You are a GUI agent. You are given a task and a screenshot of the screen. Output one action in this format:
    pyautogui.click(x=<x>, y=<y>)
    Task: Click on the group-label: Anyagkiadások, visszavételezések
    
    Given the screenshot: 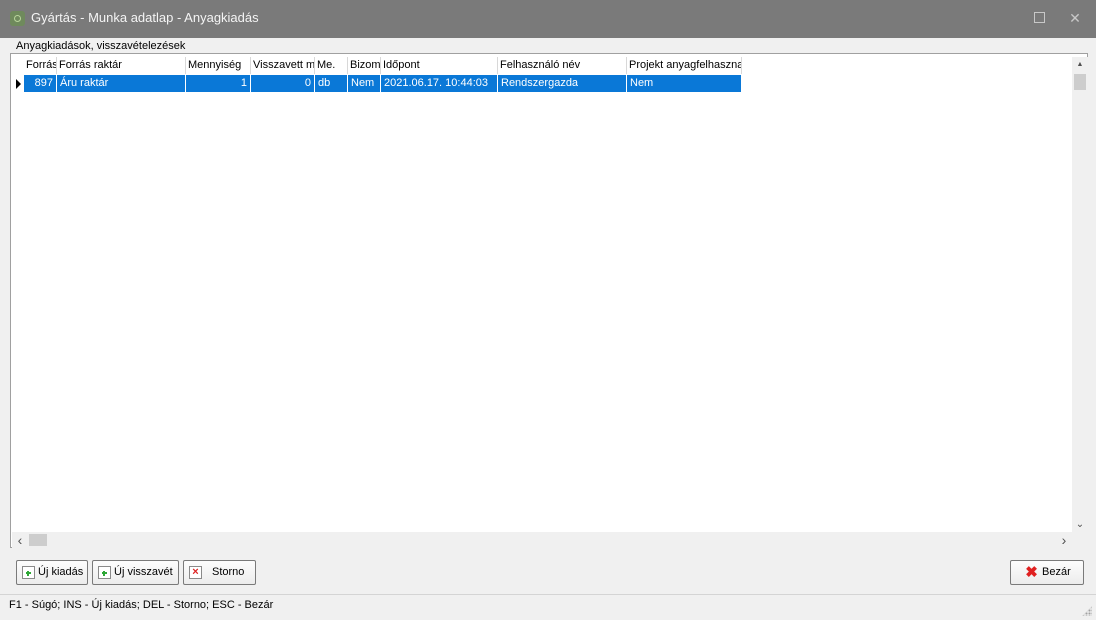 What is the action you would take?
    pyautogui.click(x=101, y=46)
    